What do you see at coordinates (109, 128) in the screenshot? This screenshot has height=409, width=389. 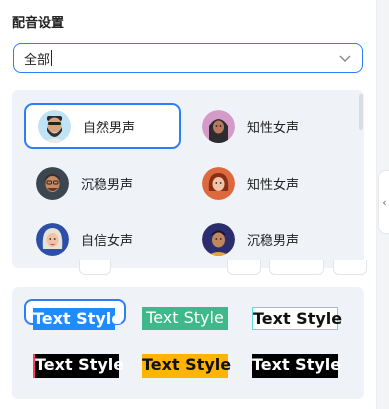 I see `voice-label: 自然男声` at bounding box center [109, 128].